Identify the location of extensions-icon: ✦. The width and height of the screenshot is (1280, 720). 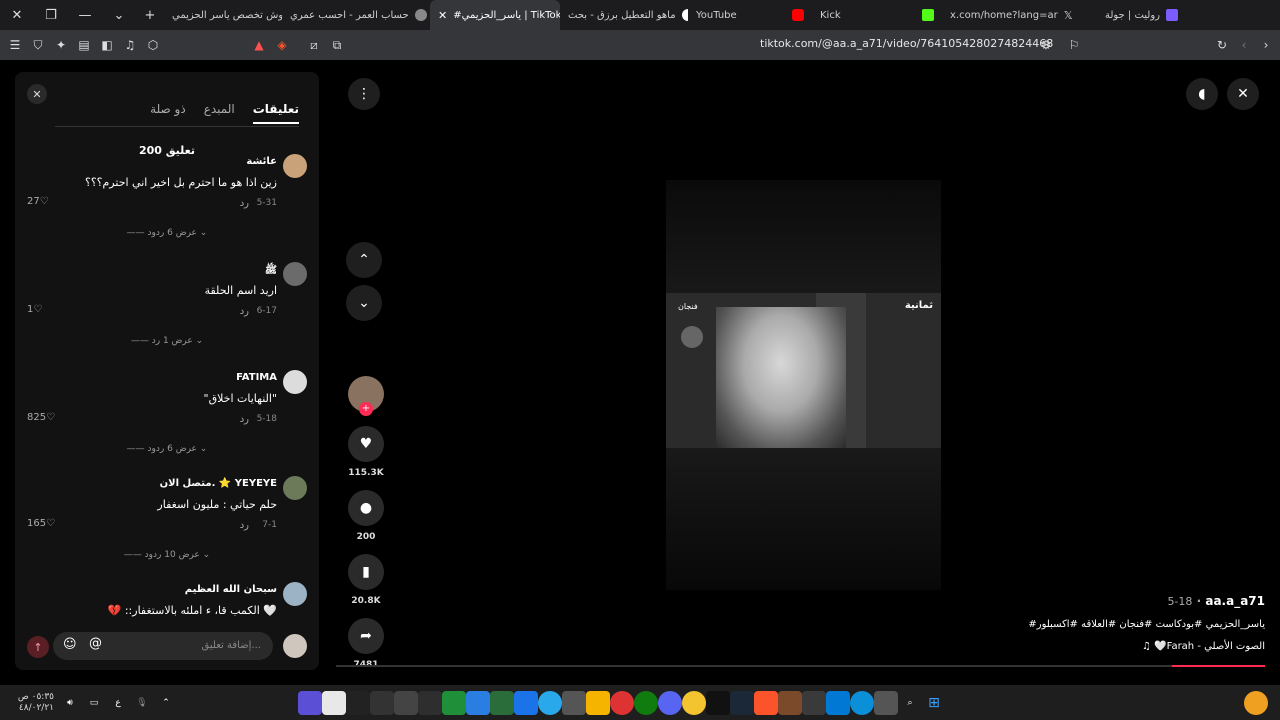
(61, 45).